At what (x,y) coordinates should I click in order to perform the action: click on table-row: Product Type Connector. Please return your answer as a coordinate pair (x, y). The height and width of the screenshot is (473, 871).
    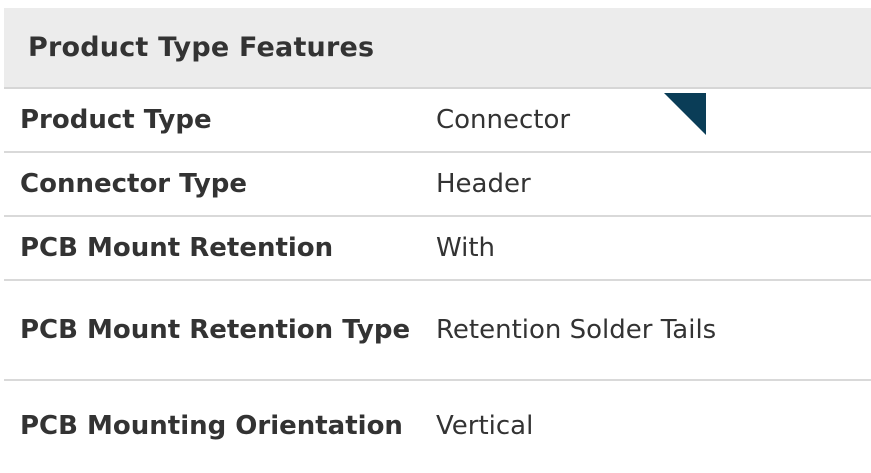
    Looking at the image, I should click on (437, 121).